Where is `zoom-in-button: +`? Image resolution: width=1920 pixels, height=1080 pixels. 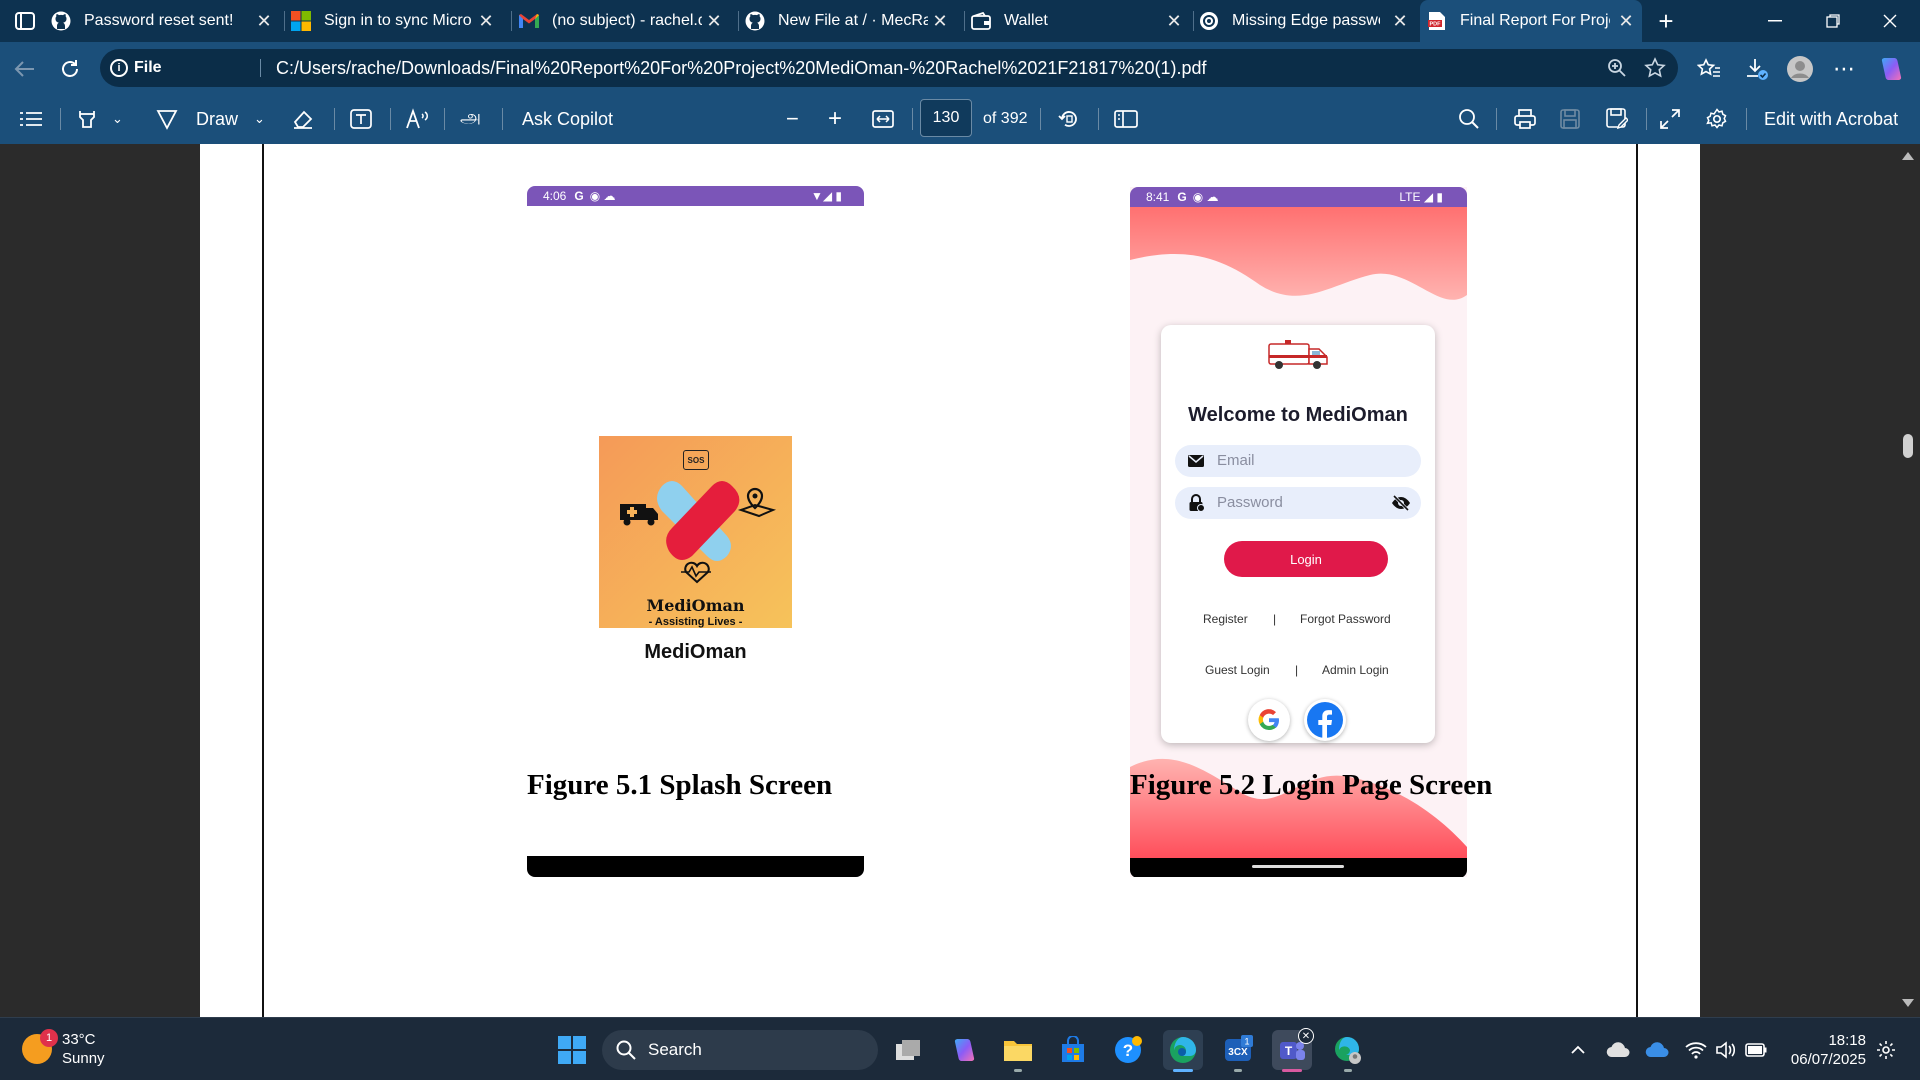
zoom-in-button: + is located at coordinates (835, 119).